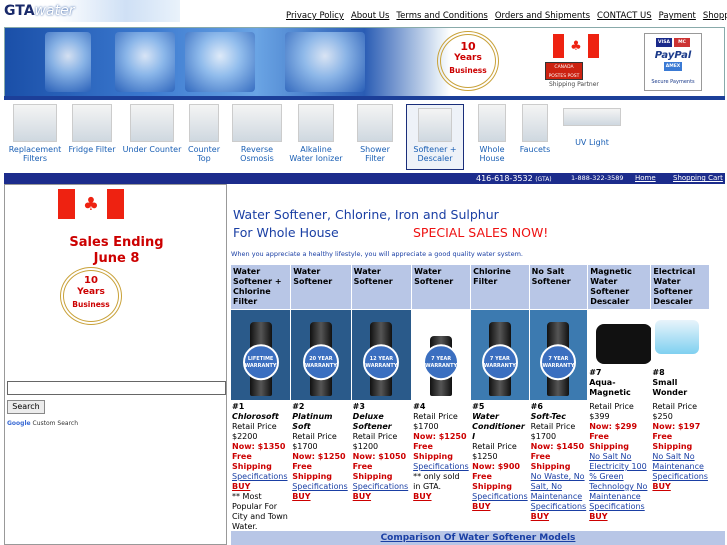 This screenshot has width=727, height=545. What do you see at coordinates (624, 344) in the screenshot?
I see `magnetic-descaler-image` at bounding box center [624, 344].